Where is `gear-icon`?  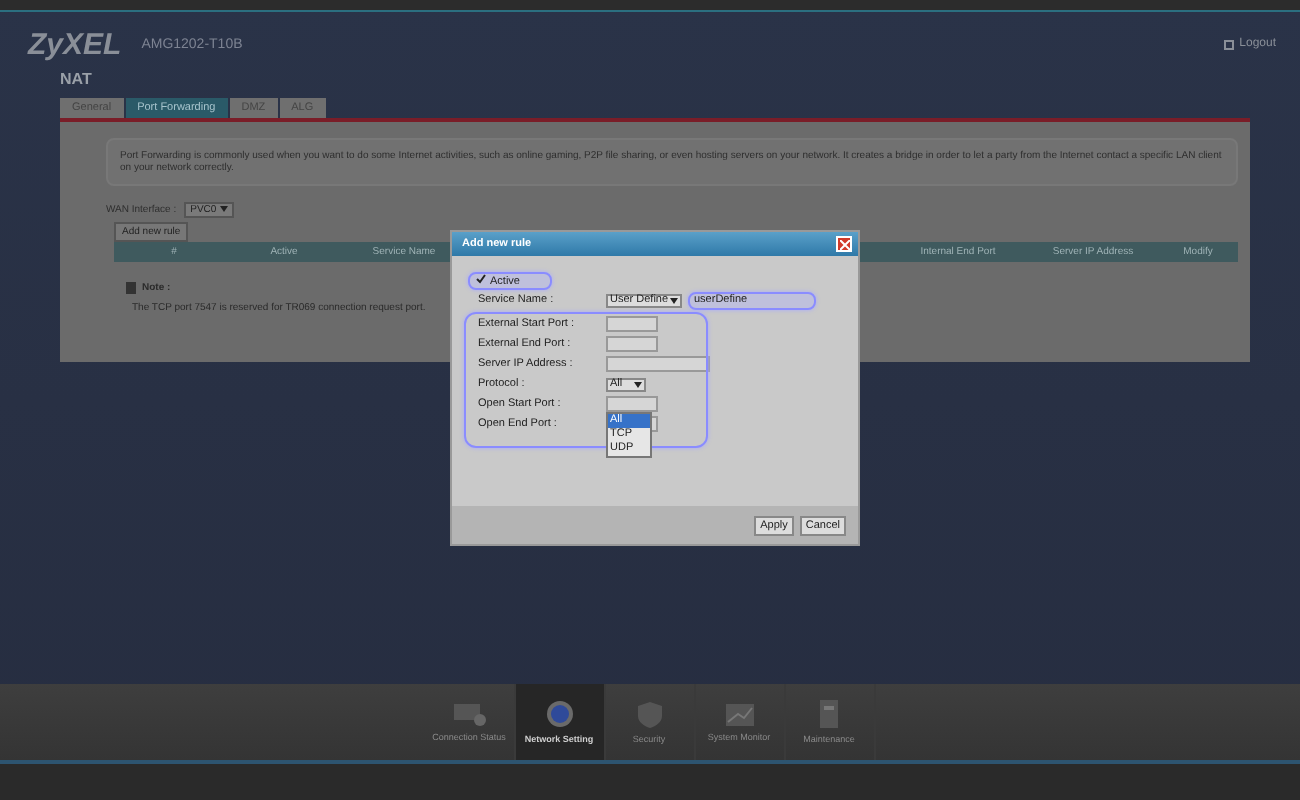 gear-icon is located at coordinates (559, 714).